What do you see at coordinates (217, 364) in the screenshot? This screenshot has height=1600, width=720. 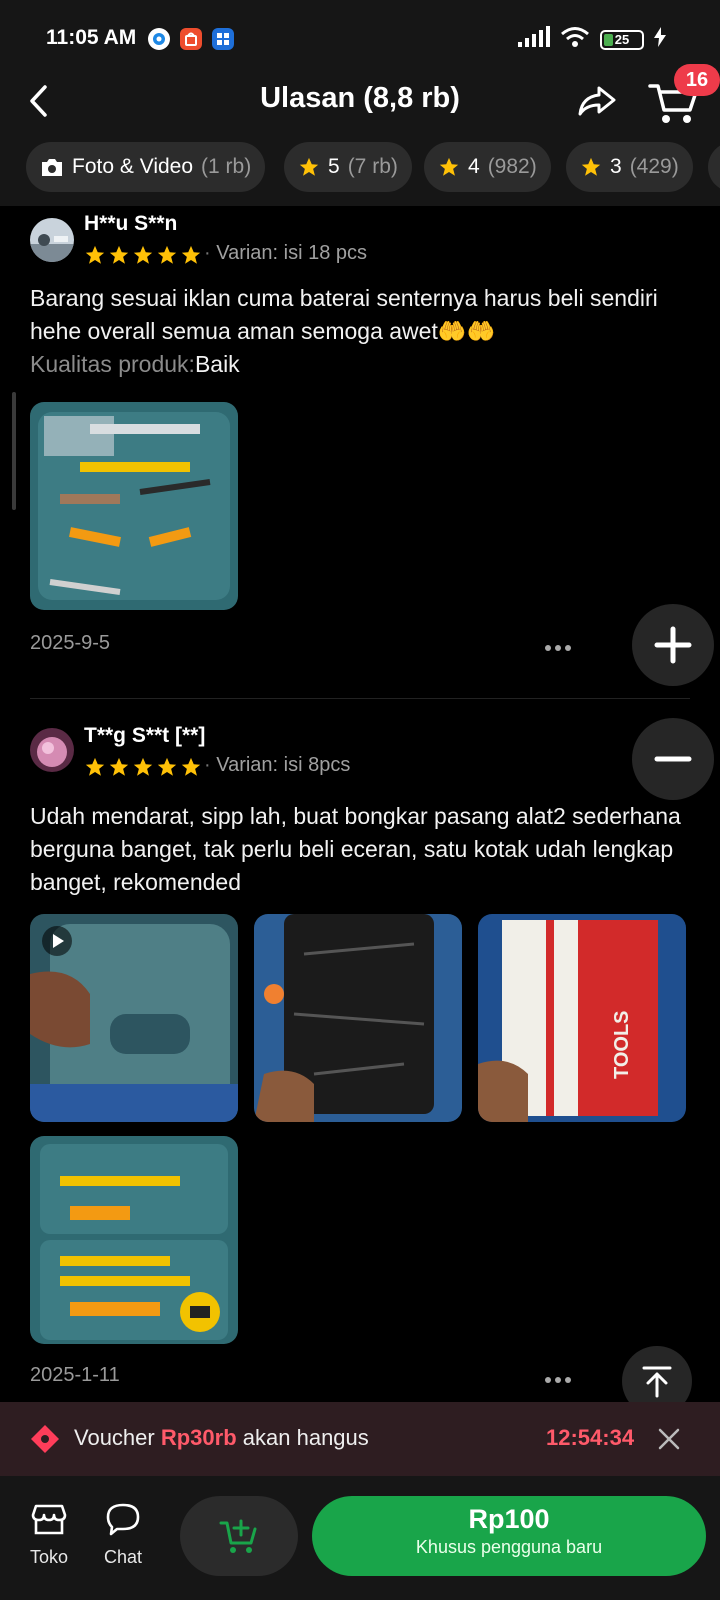 I see `quality-value: Baik` at bounding box center [217, 364].